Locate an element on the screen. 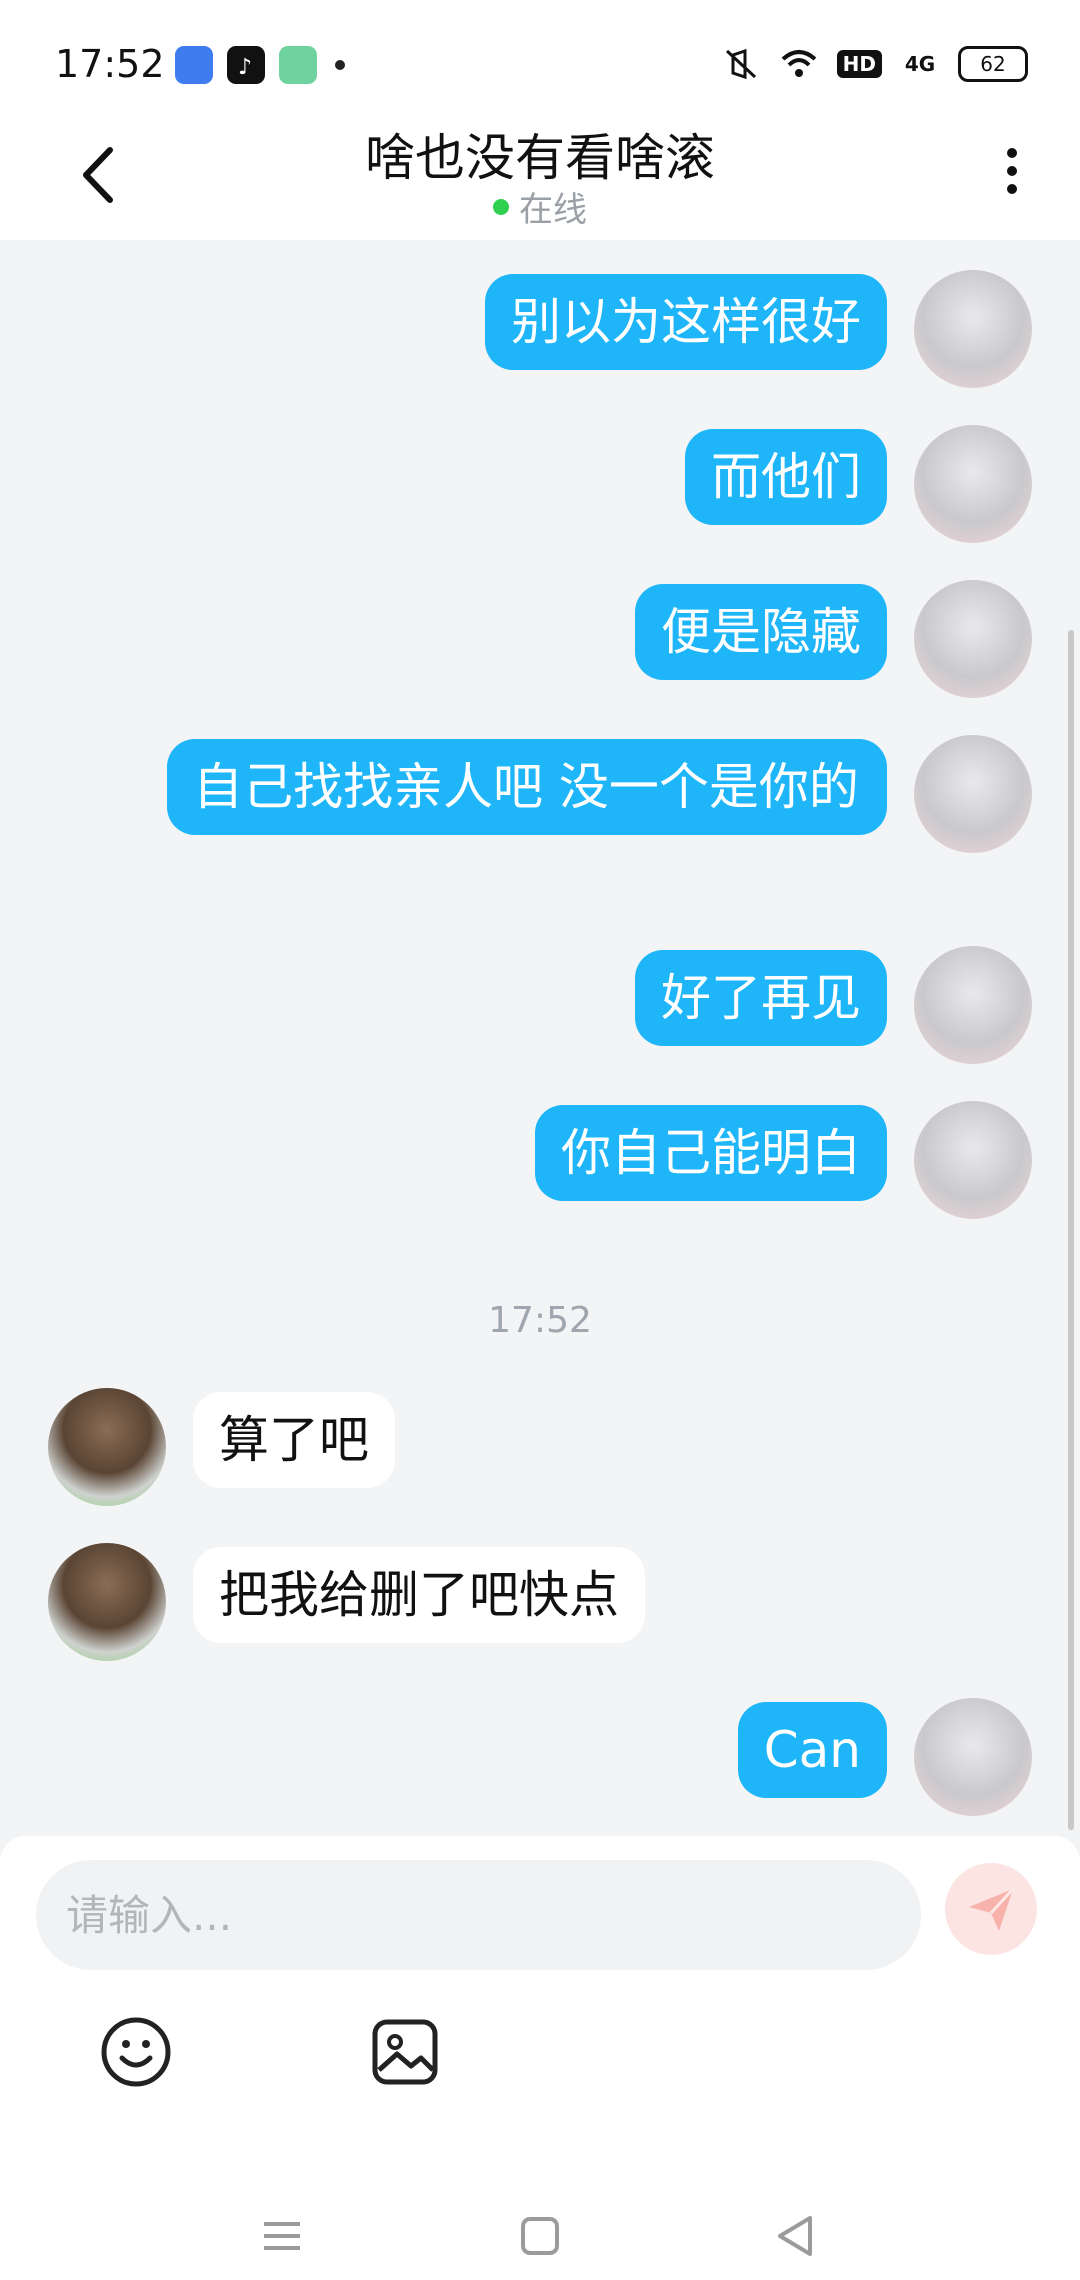 This screenshot has height=2280, width=1080. battery-icon: 62 is located at coordinates (993, 64).